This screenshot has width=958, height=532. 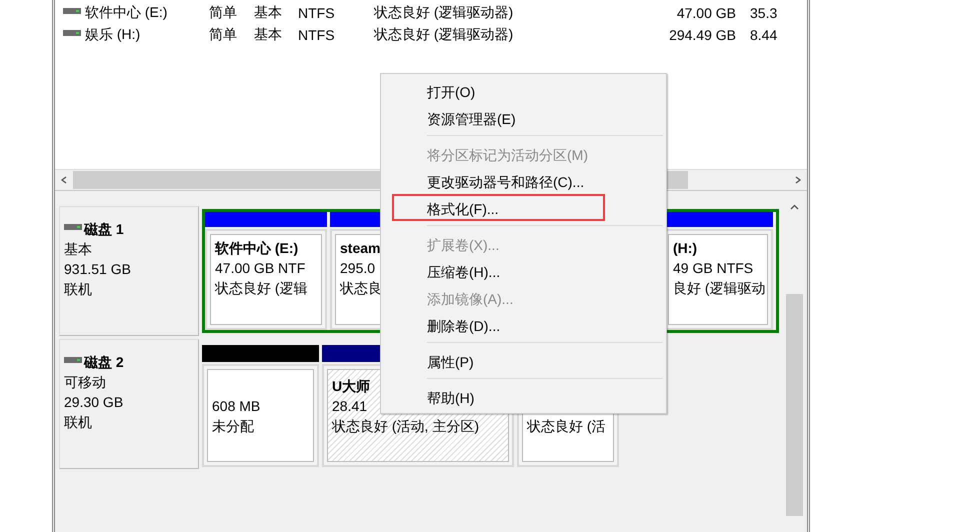 What do you see at coordinates (706, 13) in the screenshot?
I see `table-cell-text: 47.00 GB` at bounding box center [706, 13].